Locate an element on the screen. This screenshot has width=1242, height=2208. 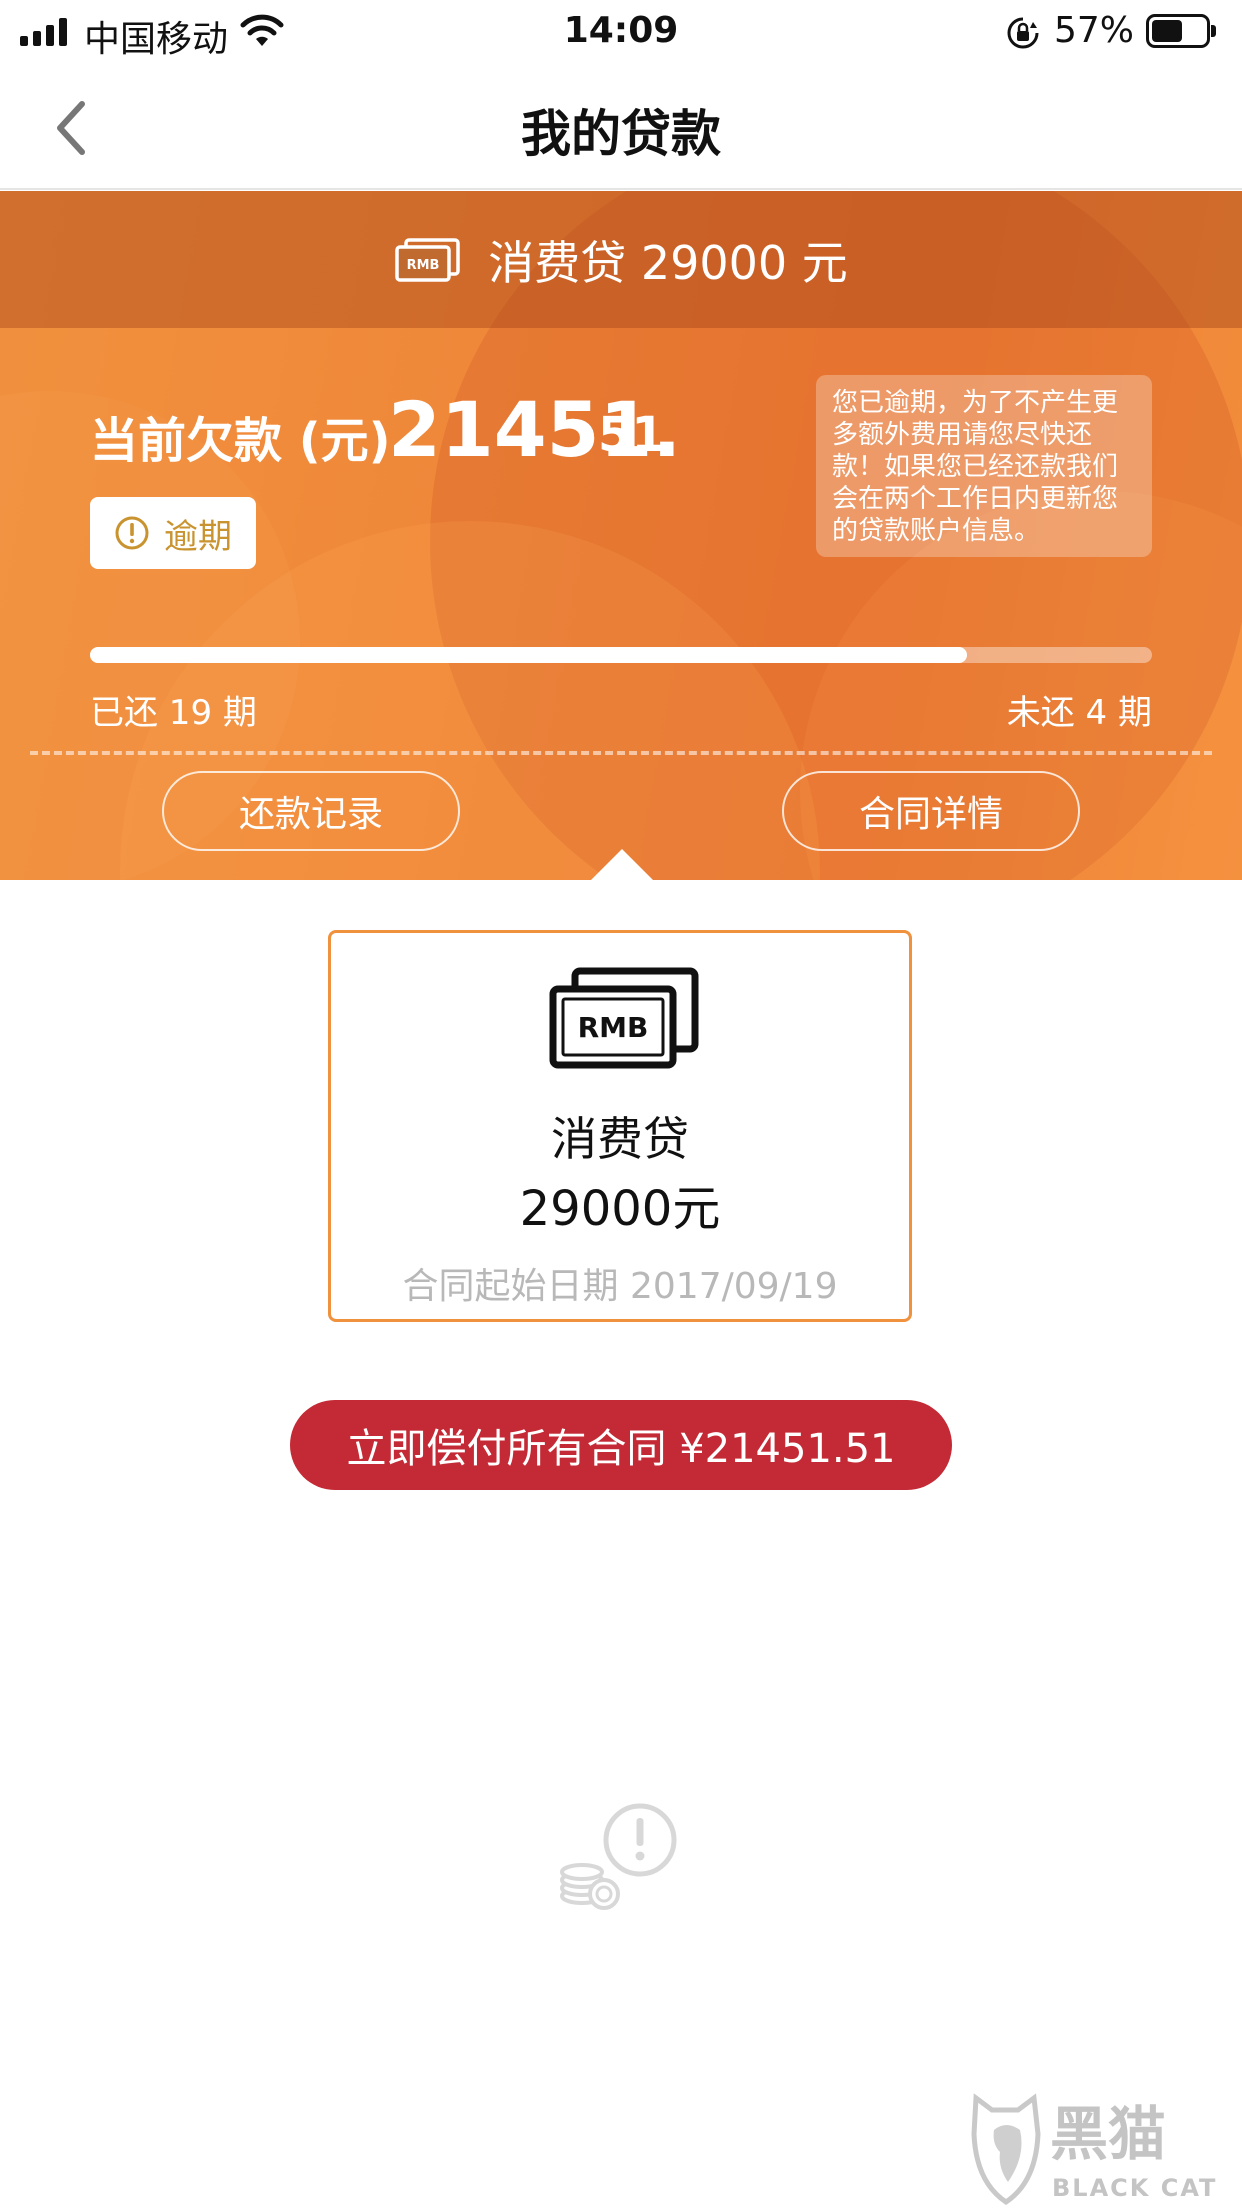
contract-details-button: 合同详情 is located at coordinates (931, 811).